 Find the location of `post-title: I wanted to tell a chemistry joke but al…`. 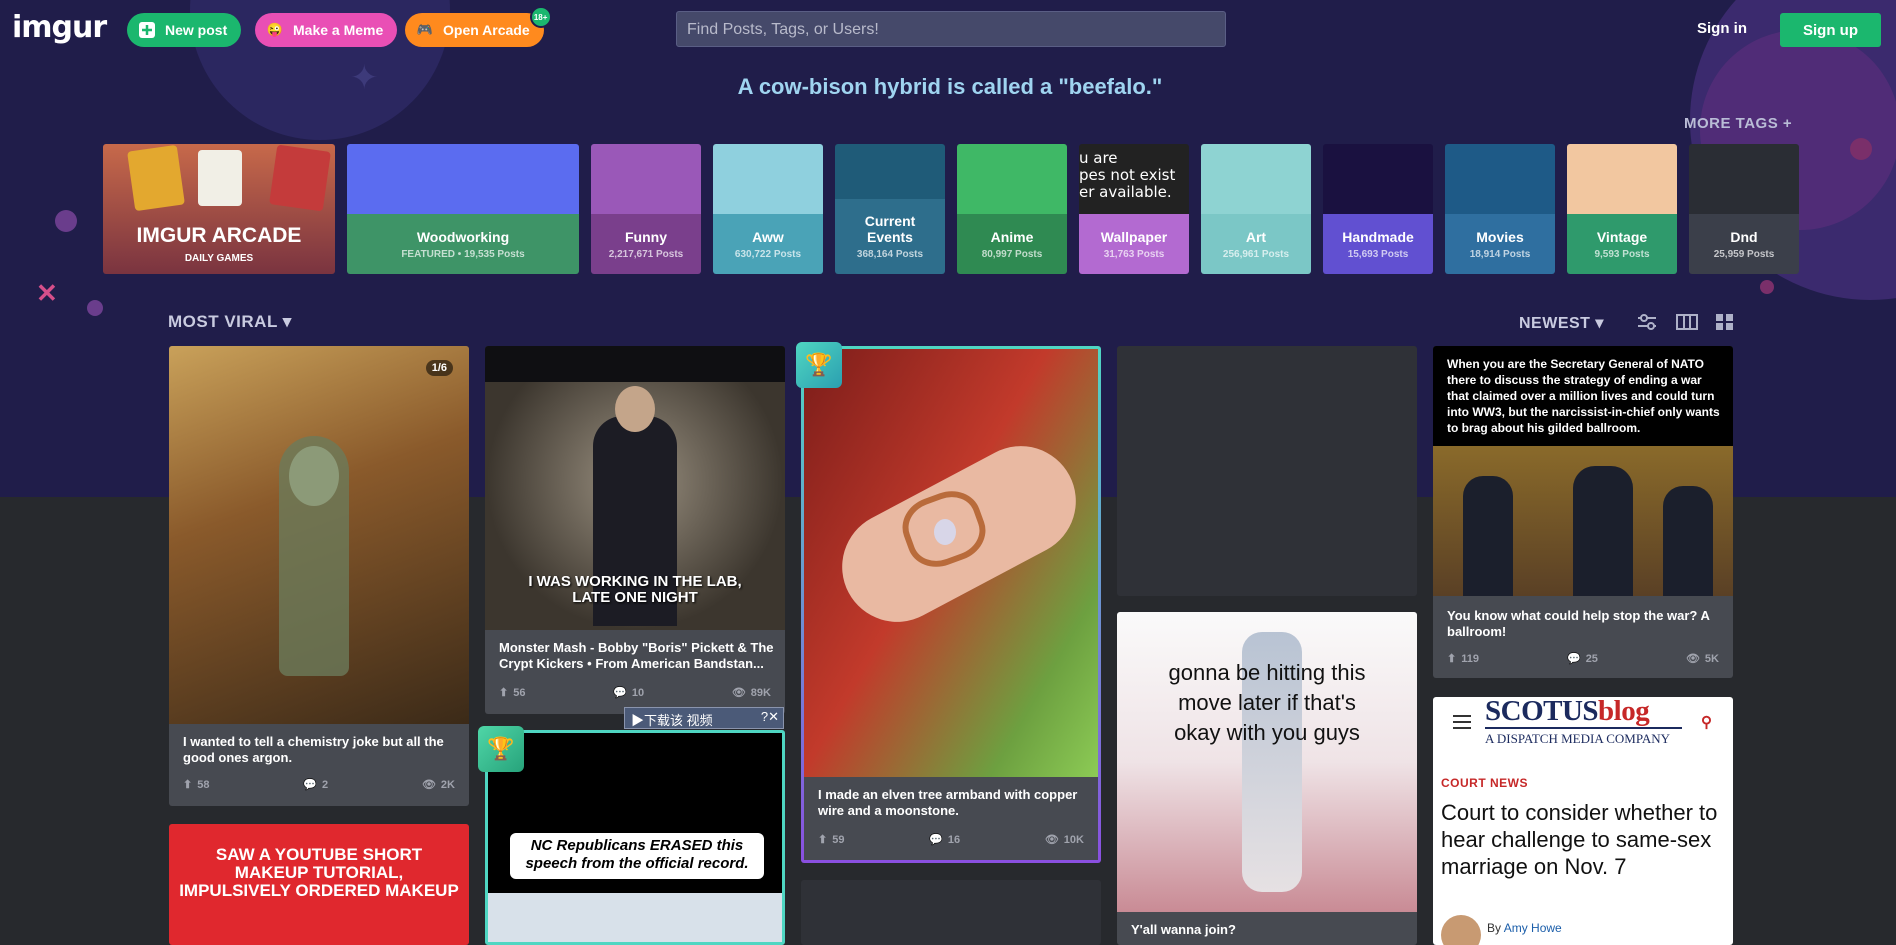

post-title: I wanted to tell a chemistry joke but al… is located at coordinates (313, 749).